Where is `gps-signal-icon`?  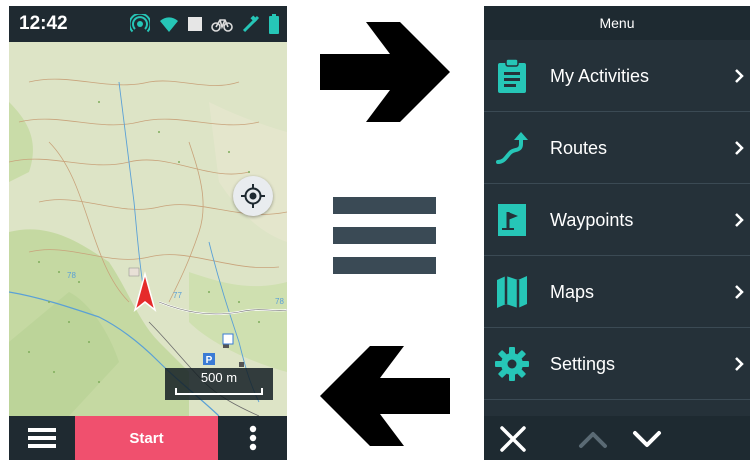 gps-signal-icon is located at coordinates (140, 24).